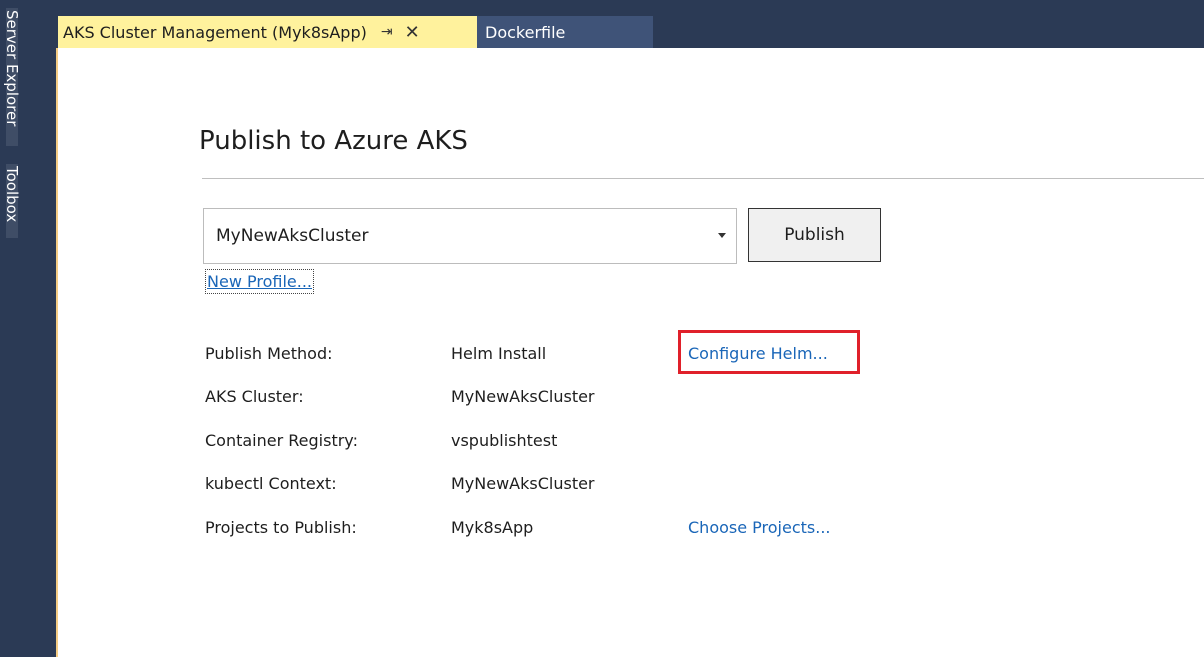  I want to click on profile-selected-value: MyNewAksCluster, so click(292, 236).